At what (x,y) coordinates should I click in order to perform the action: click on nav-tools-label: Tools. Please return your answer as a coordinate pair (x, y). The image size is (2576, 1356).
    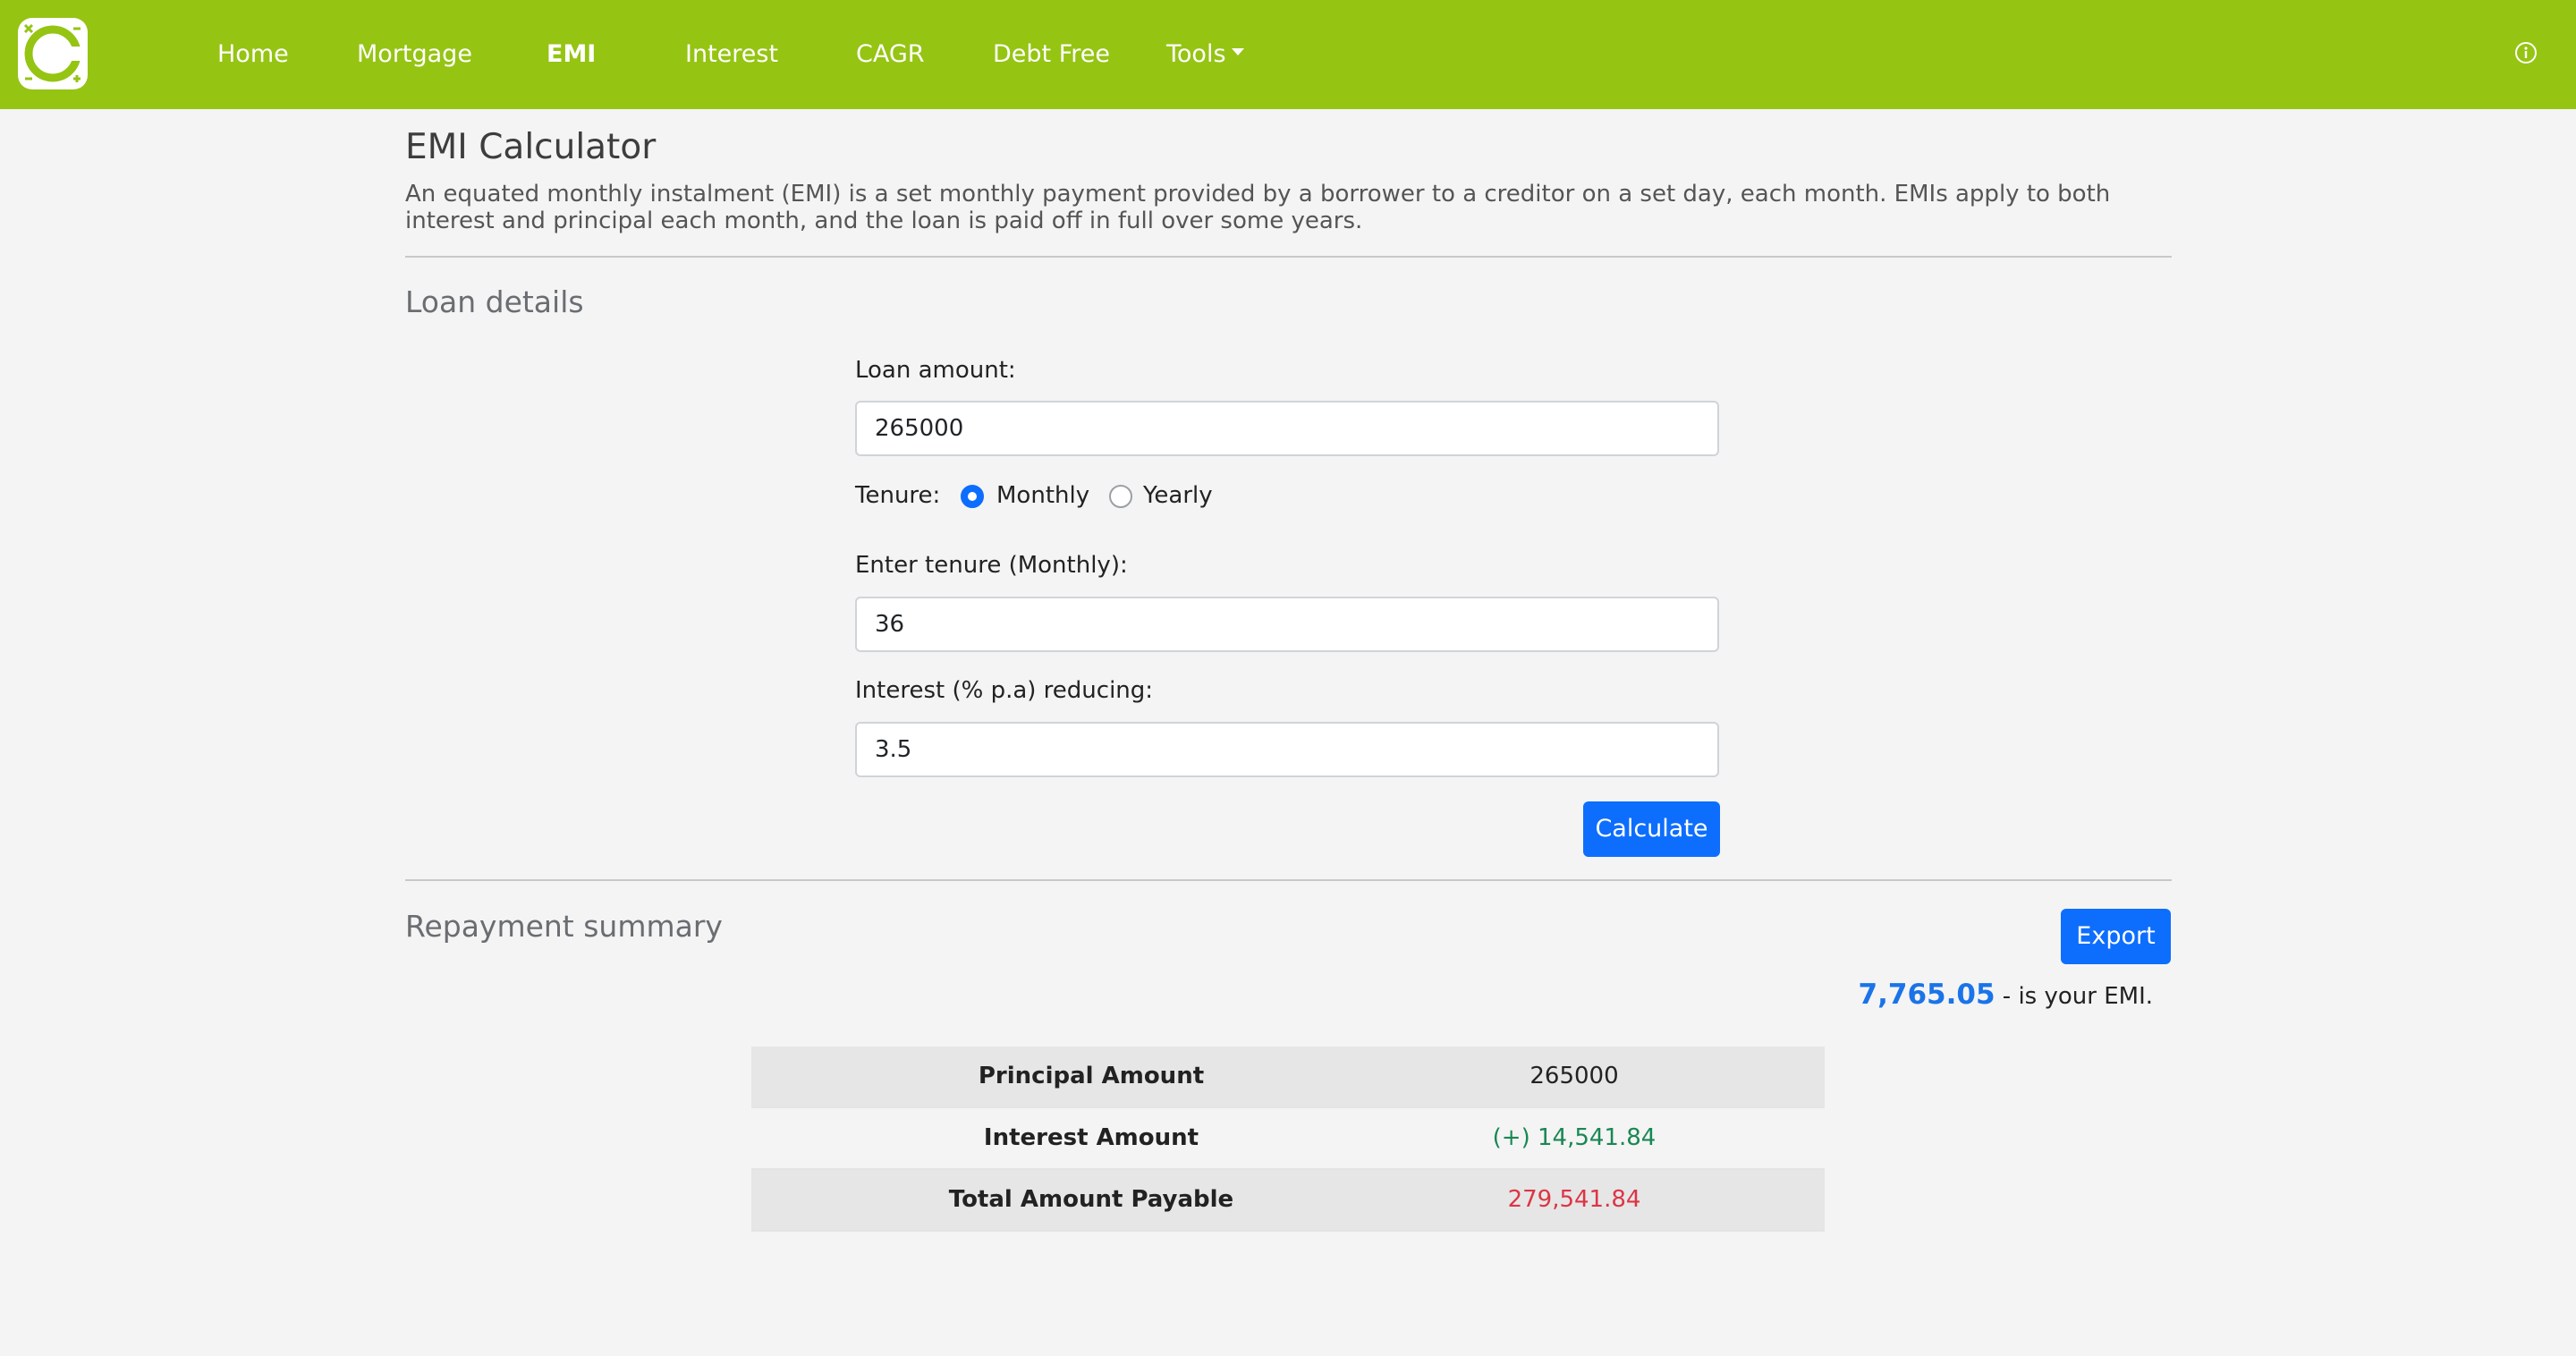
    Looking at the image, I should click on (1196, 54).